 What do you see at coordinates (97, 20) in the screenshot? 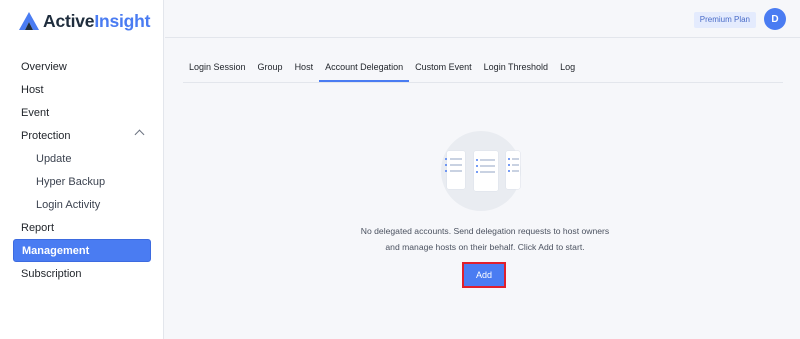
I see `logo-text: ActiveInsight` at bounding box center [97, 20].